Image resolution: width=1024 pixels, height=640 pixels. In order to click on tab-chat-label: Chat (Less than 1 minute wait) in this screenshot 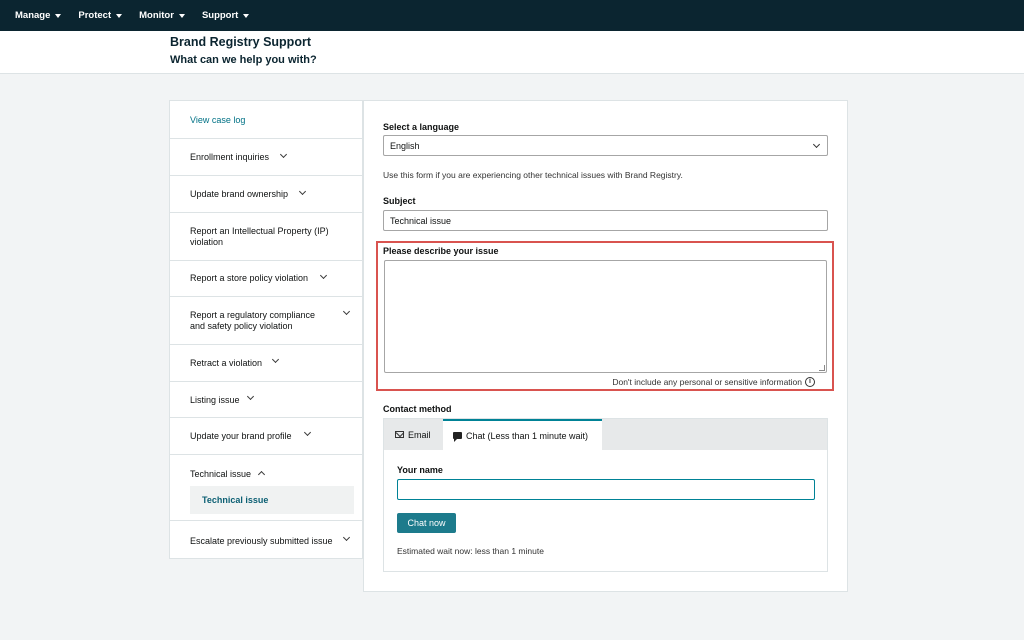, I will do `click(527, 435)`.